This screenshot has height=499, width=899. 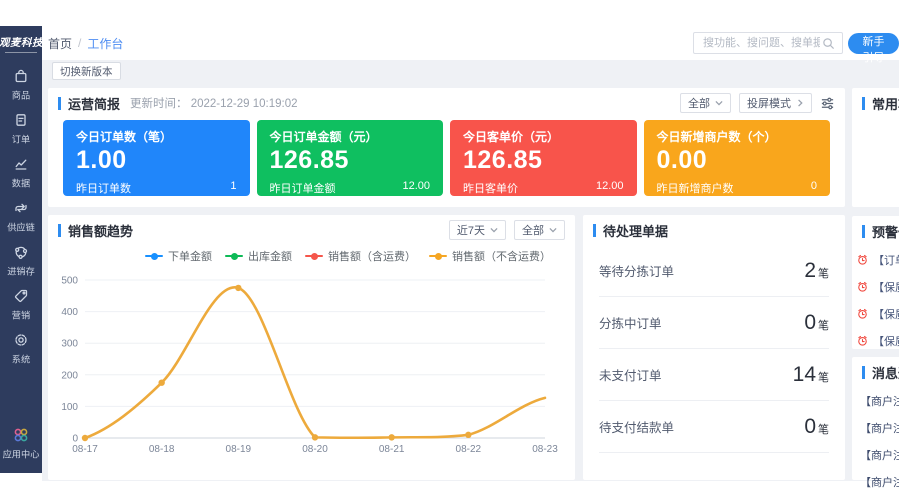 I want to click on select-value: 全部, so click(x=533, y=231).